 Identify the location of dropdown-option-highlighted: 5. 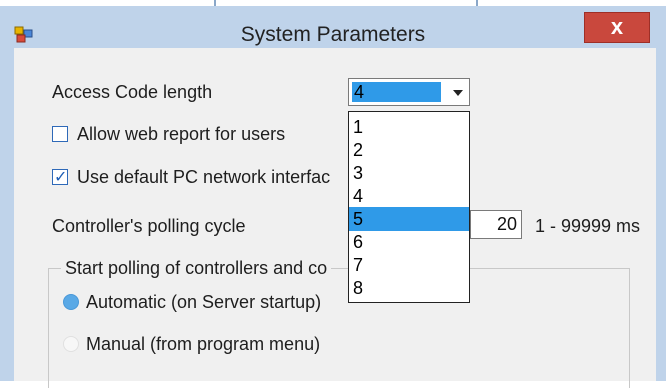
(409, 219).